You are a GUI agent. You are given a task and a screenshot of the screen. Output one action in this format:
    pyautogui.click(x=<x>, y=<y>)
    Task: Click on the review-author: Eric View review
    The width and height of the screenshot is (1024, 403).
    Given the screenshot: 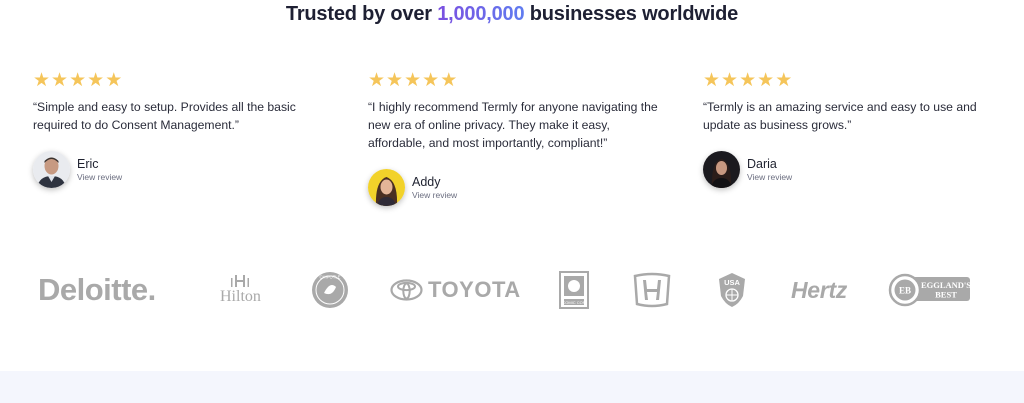 What is the action you would take?
    pyautogui.click(x=183, y=169)
    